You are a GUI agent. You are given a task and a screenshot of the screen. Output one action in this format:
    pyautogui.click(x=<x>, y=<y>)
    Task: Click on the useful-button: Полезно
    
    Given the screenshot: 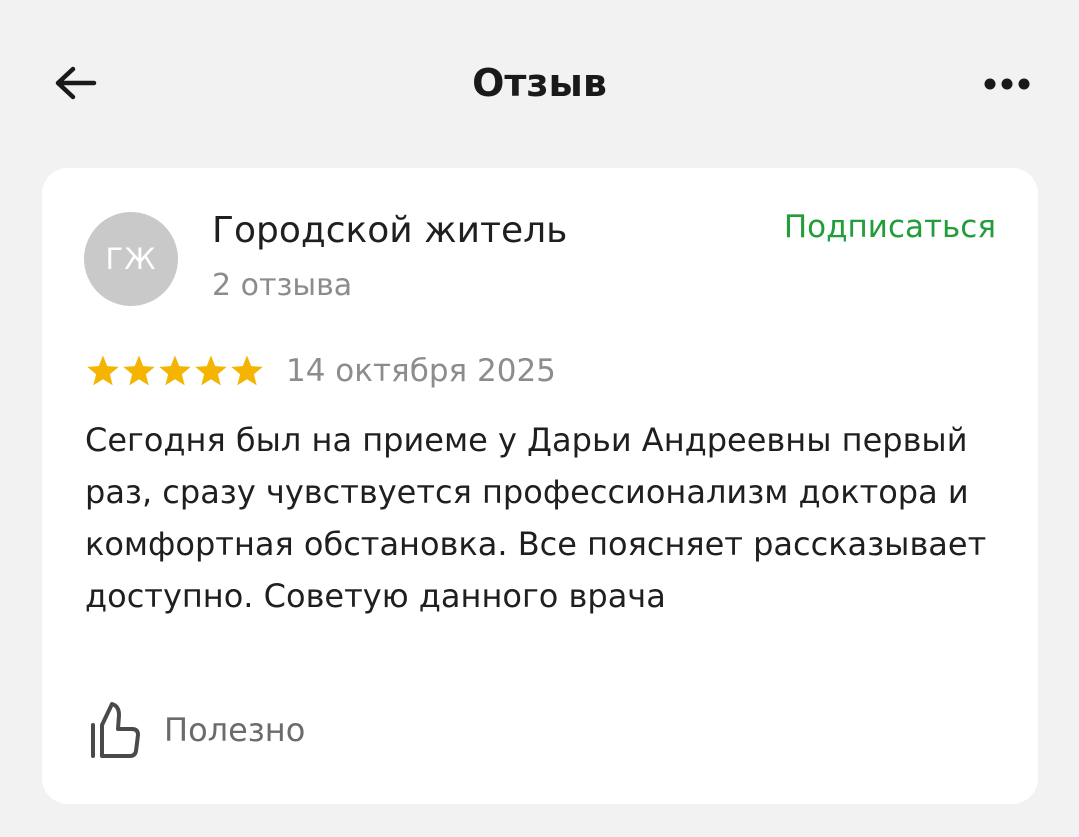 What is the action you would take?
    pyautogui.click(x=196, y=730)
    